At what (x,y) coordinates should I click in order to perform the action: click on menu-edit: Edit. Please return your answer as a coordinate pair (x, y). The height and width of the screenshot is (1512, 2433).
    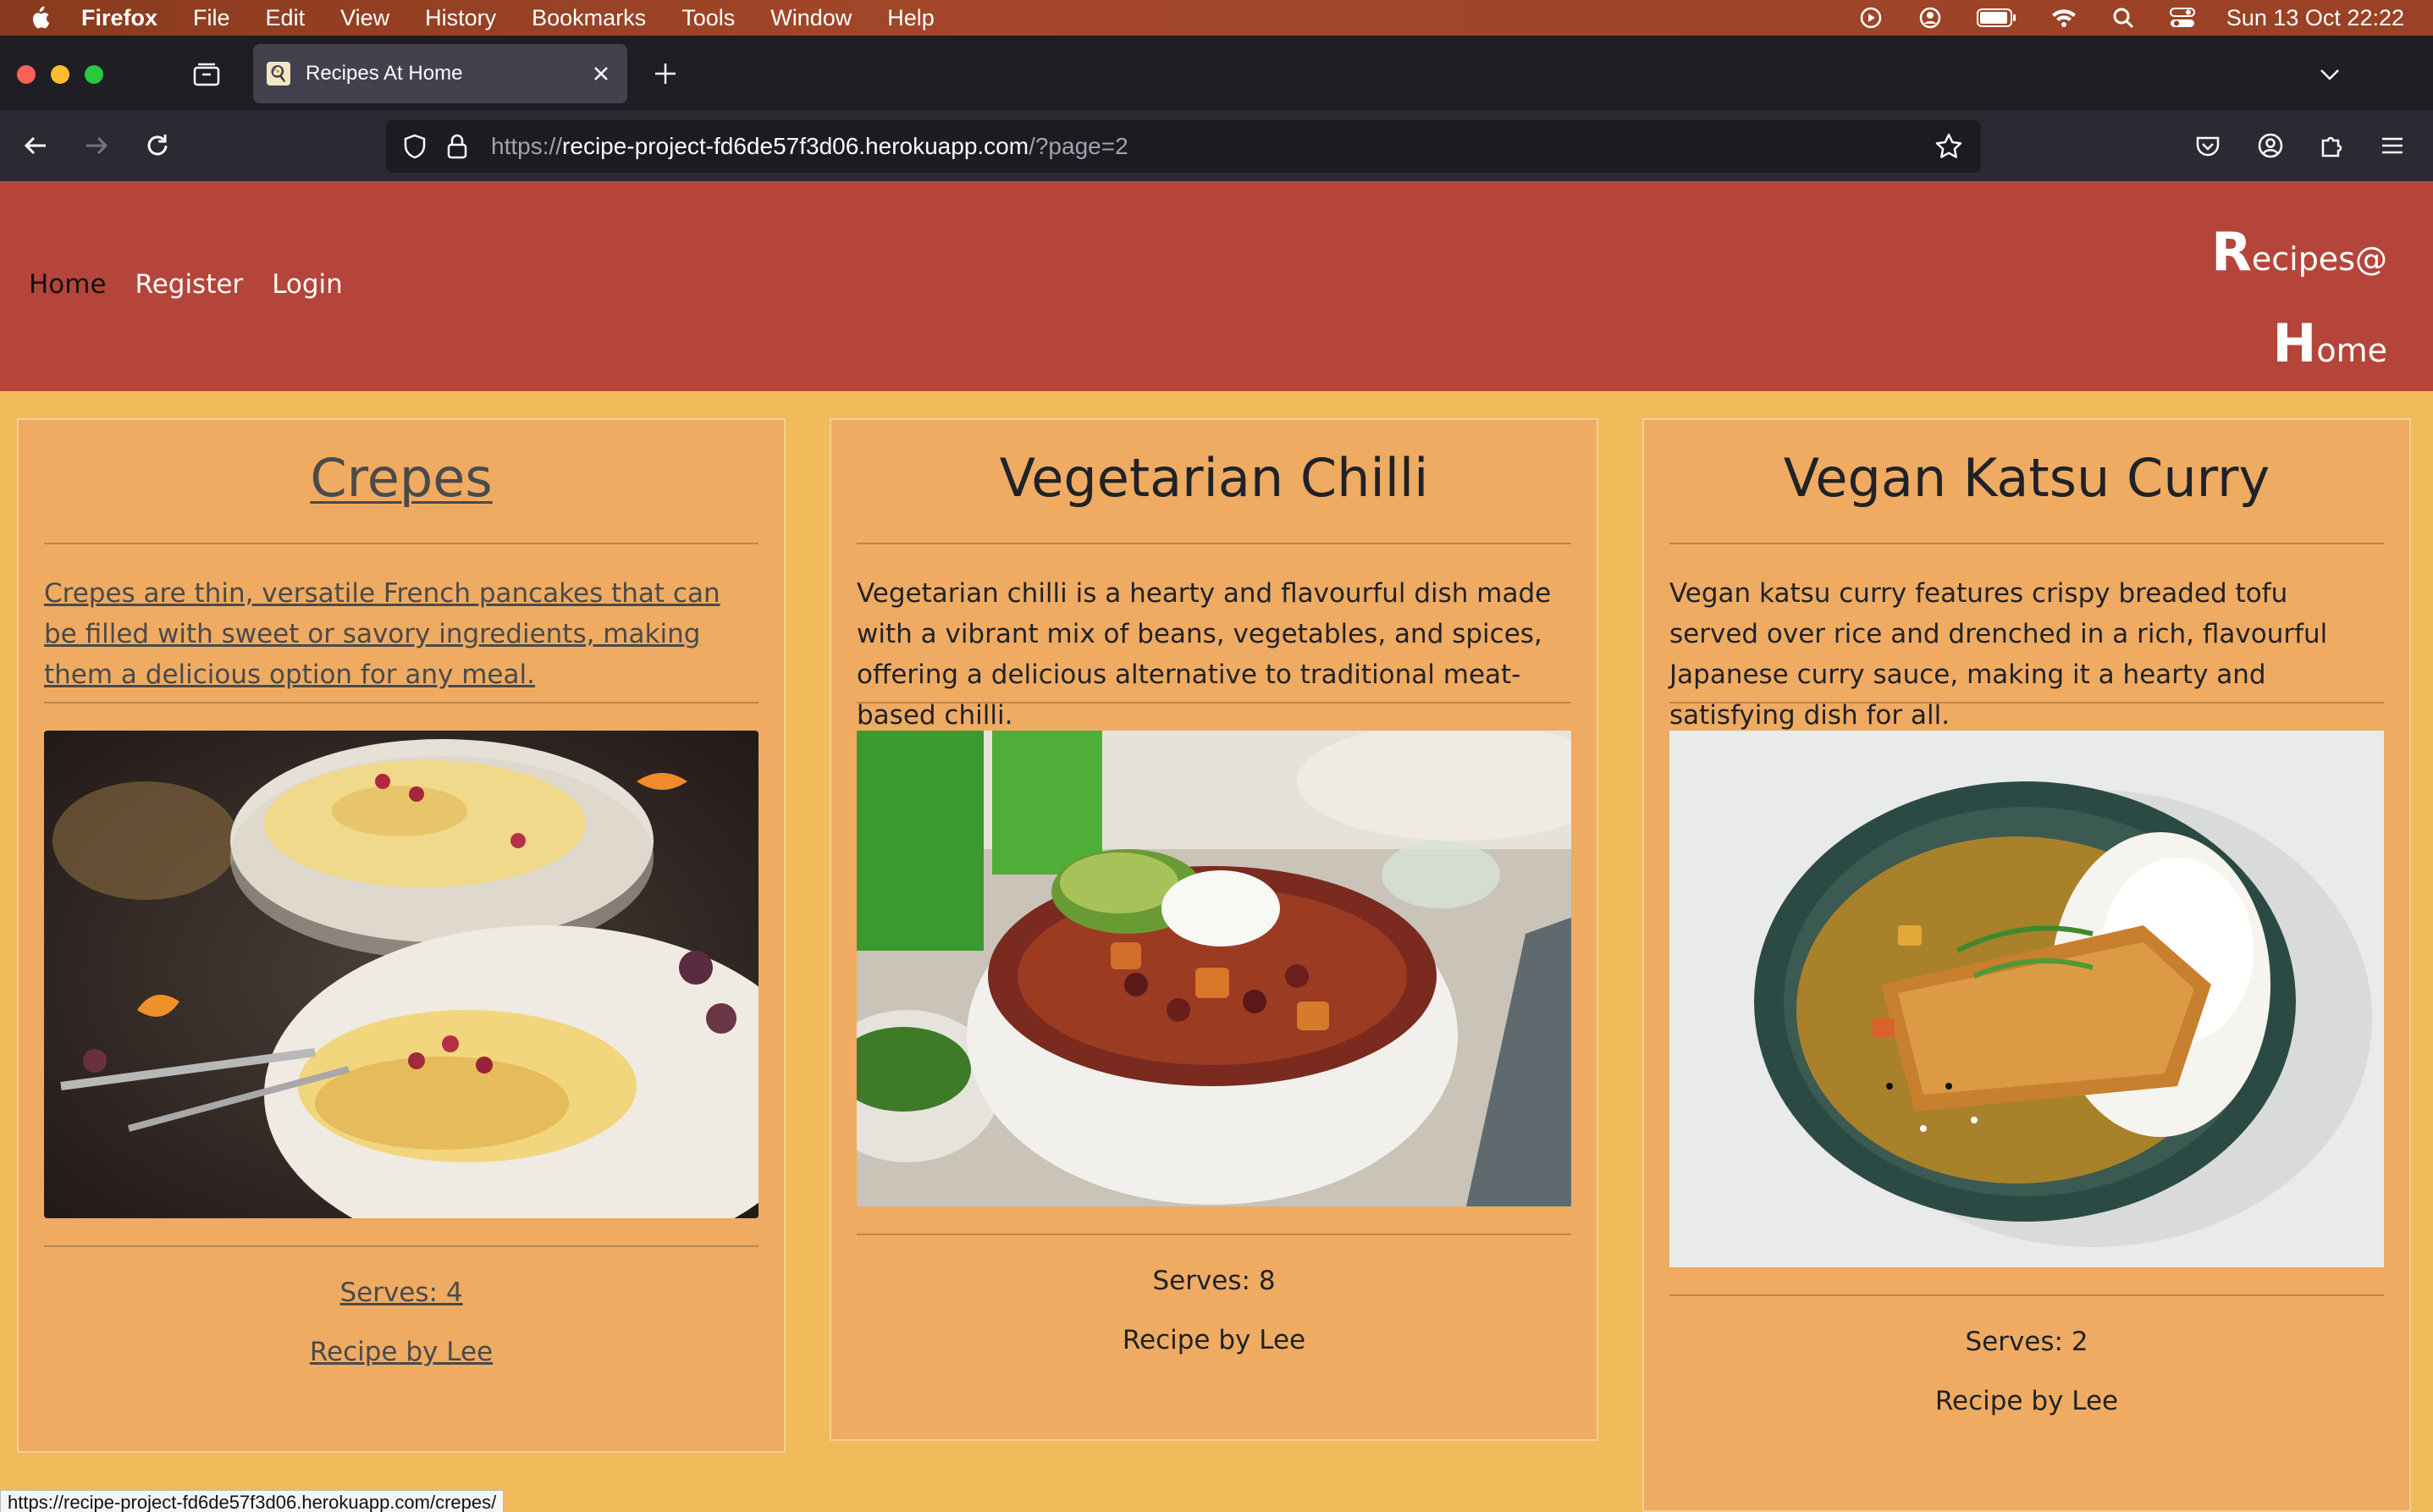
    Looking at the image, I should click on (286, 18).